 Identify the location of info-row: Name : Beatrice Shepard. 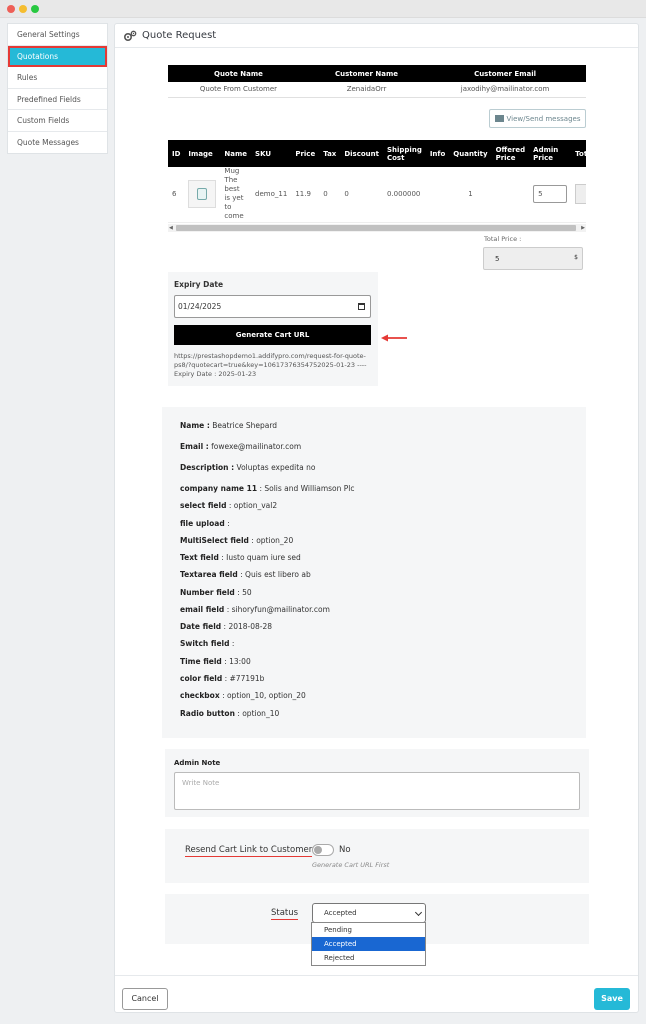
(228, 425).